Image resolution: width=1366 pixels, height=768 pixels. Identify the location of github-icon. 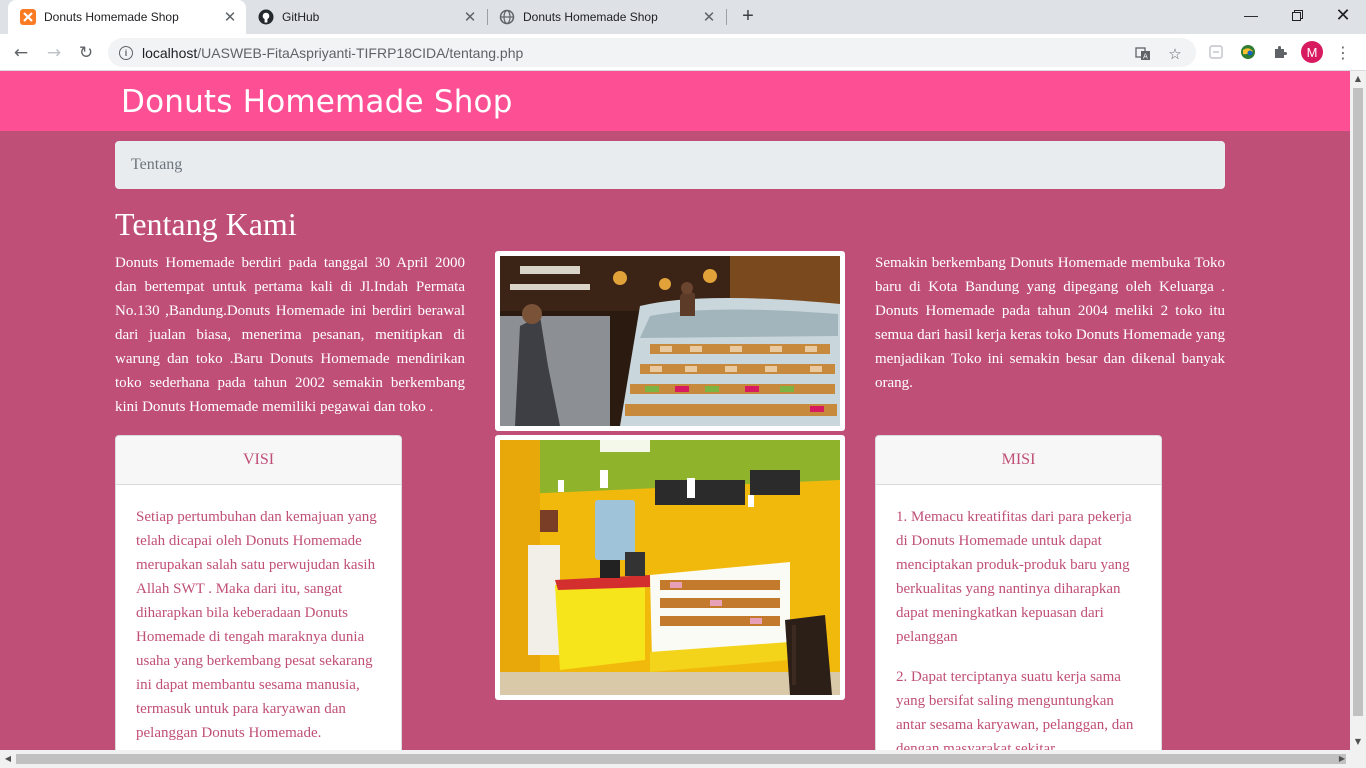
(266, 17).